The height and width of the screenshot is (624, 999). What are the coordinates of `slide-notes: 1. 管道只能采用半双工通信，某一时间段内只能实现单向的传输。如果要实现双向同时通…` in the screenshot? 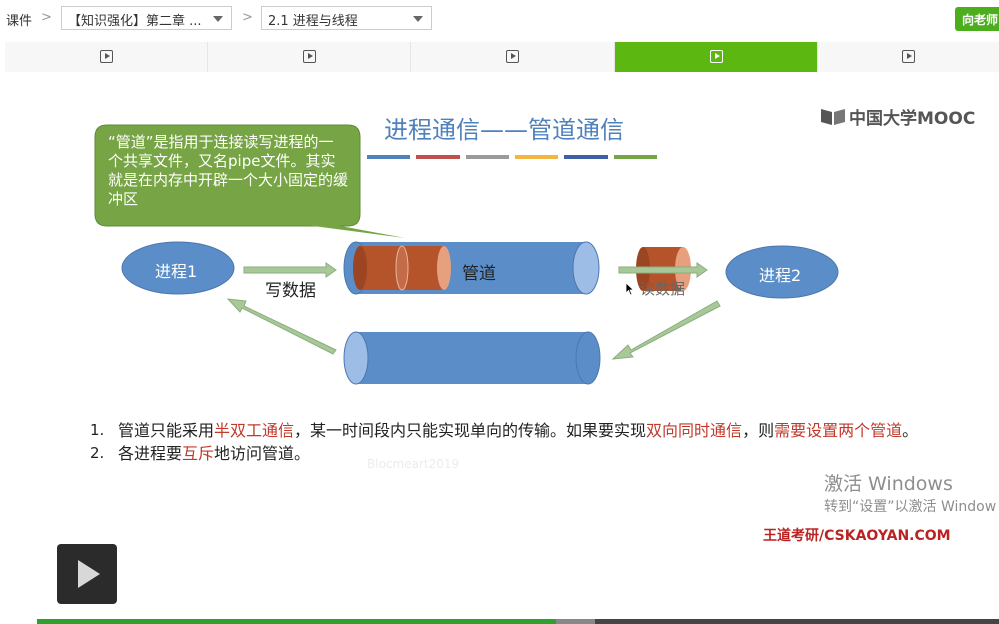 It's located at (520, 444).